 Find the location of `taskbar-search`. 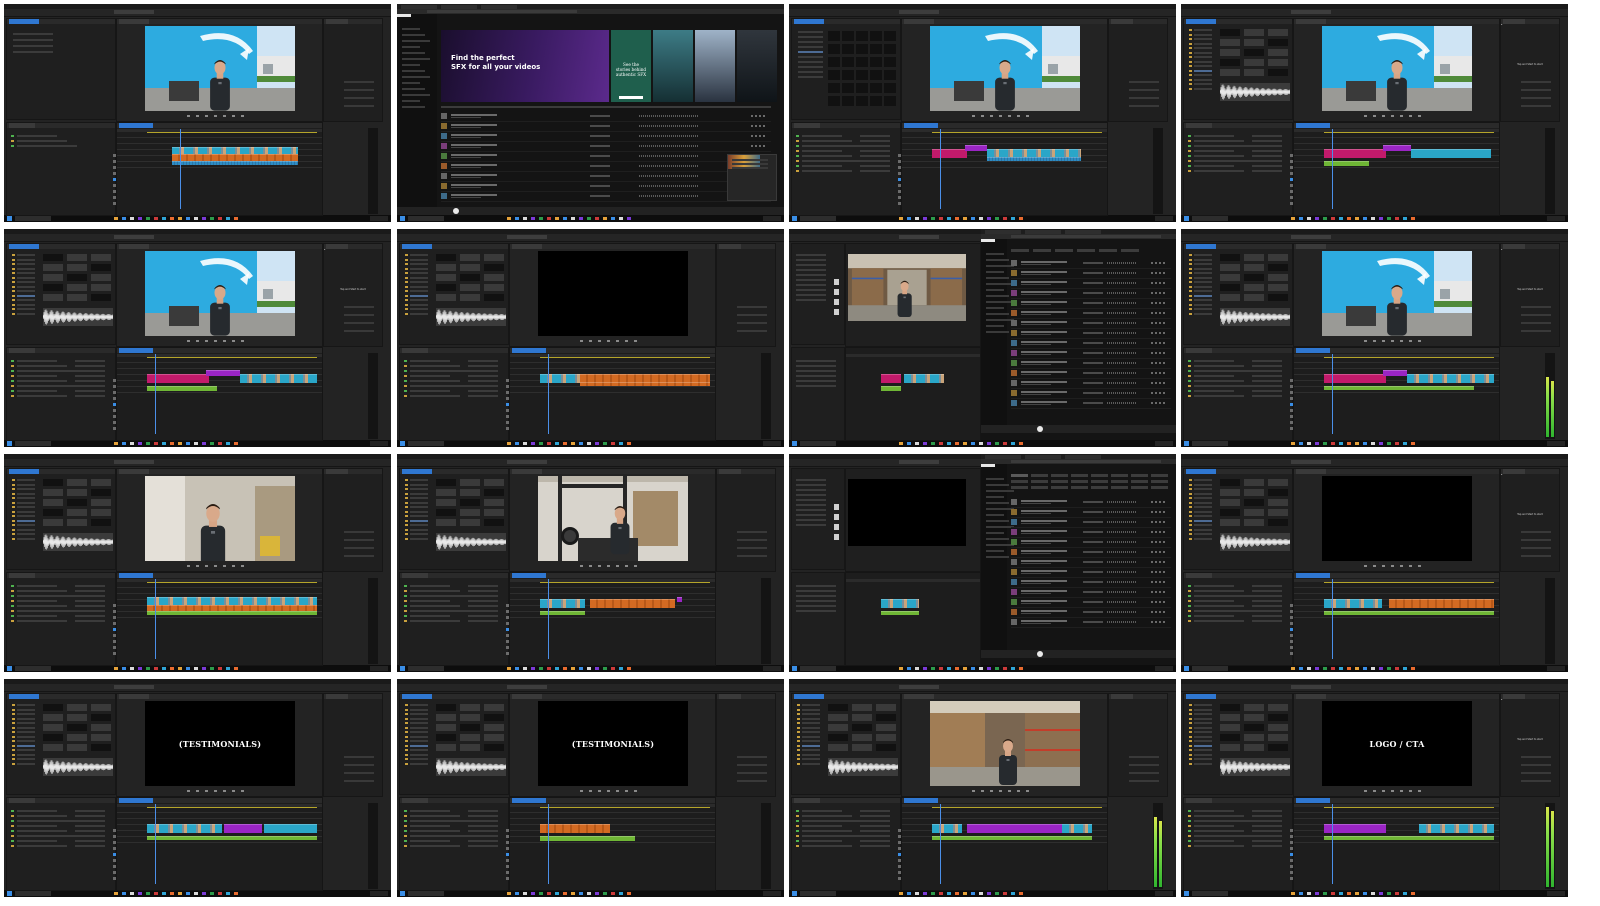

taskbar-search is located at coordinates (426, 668).